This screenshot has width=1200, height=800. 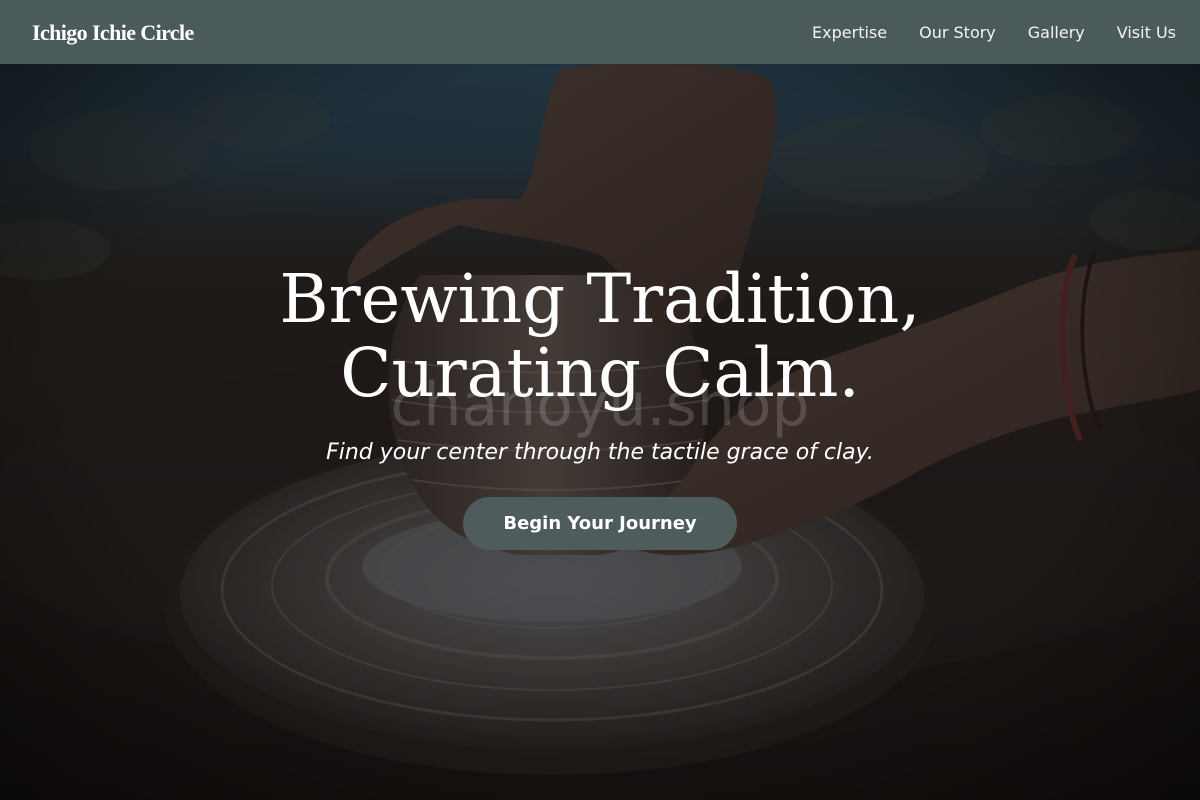 What do you see at coordinates (1056, 32) in the screenshot?
I see `nav-link-gallery: Gallery` at bounding box center [1056, 32].